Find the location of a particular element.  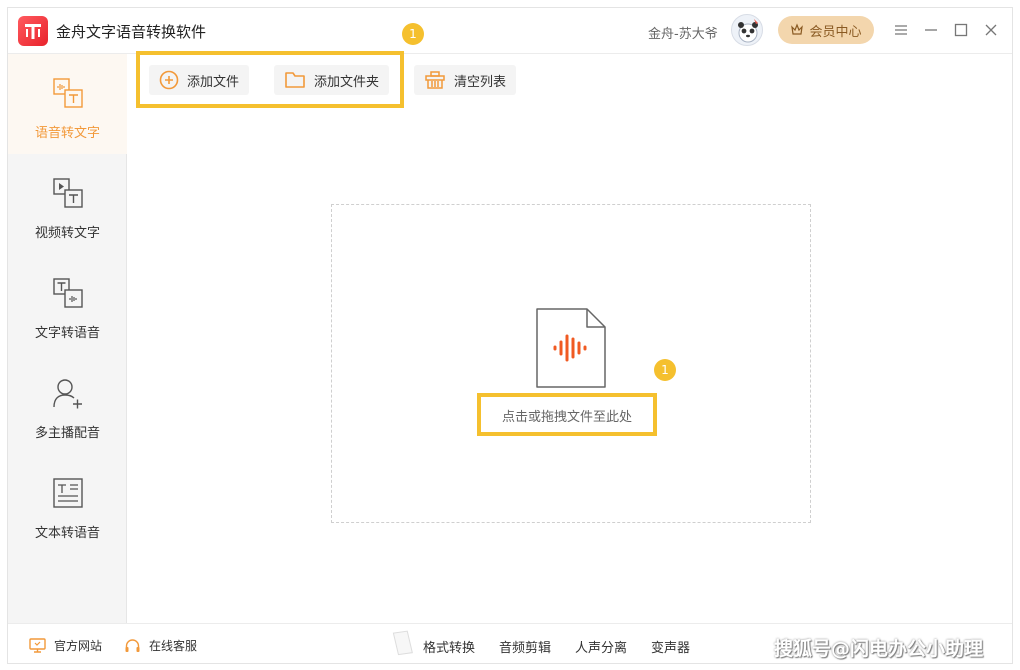

sidebar-item-label: 多主播配音 is located at coordinates (67, 433).